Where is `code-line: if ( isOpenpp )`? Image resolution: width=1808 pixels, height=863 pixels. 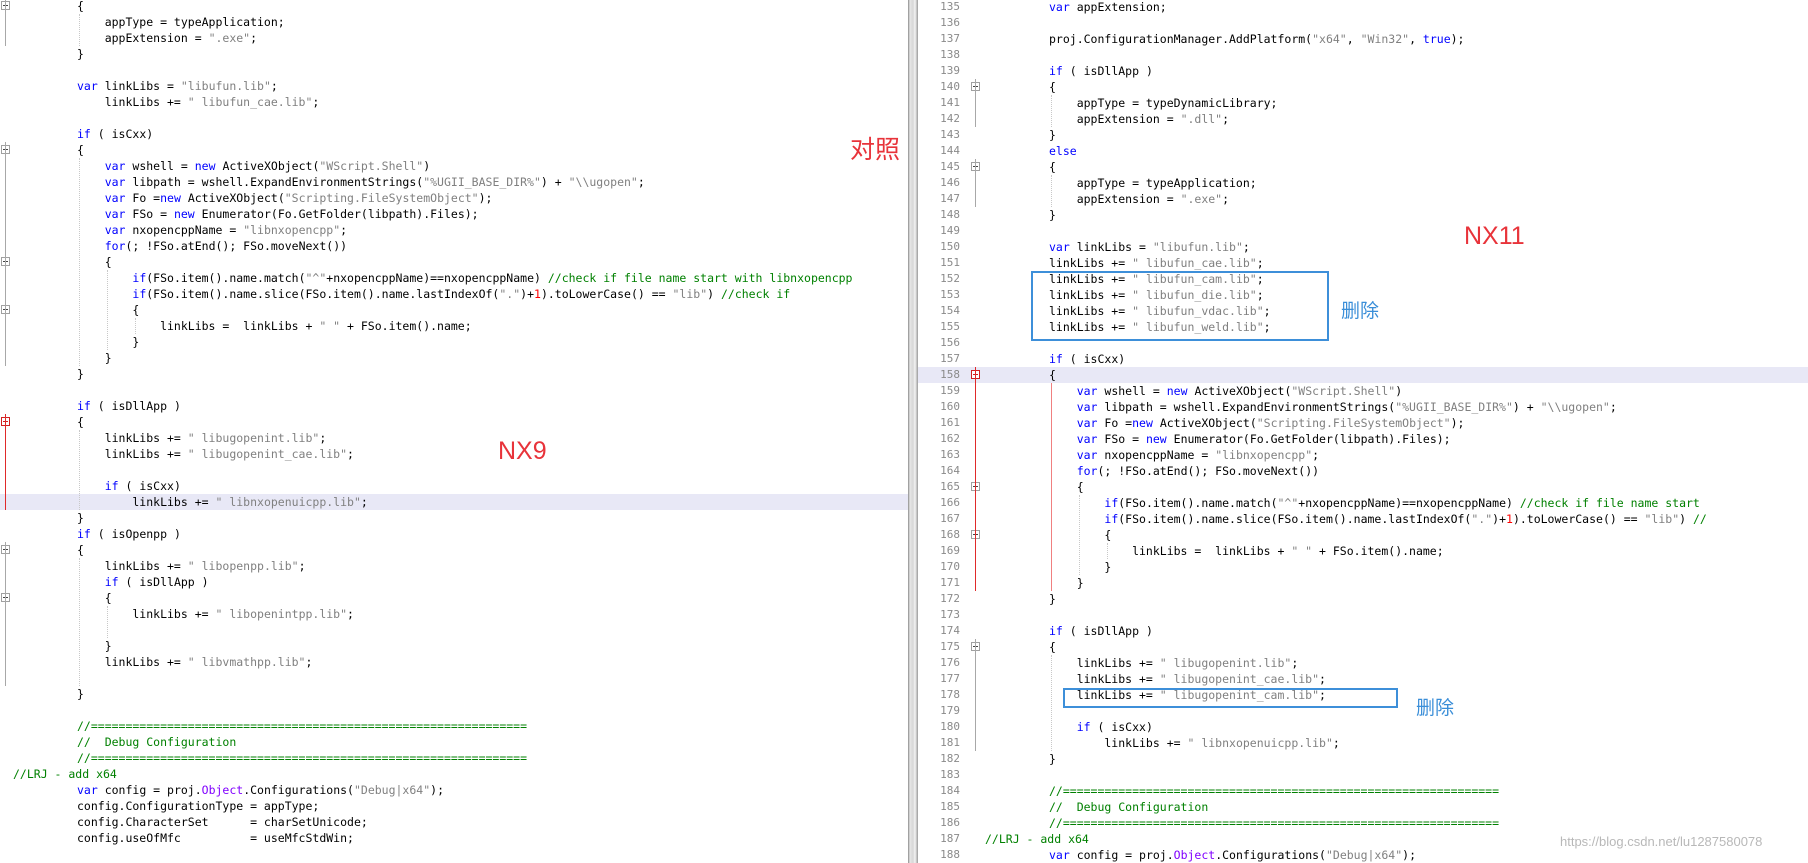
code-line: if ( isOpenpp ) is located at coordinates (454, 534).